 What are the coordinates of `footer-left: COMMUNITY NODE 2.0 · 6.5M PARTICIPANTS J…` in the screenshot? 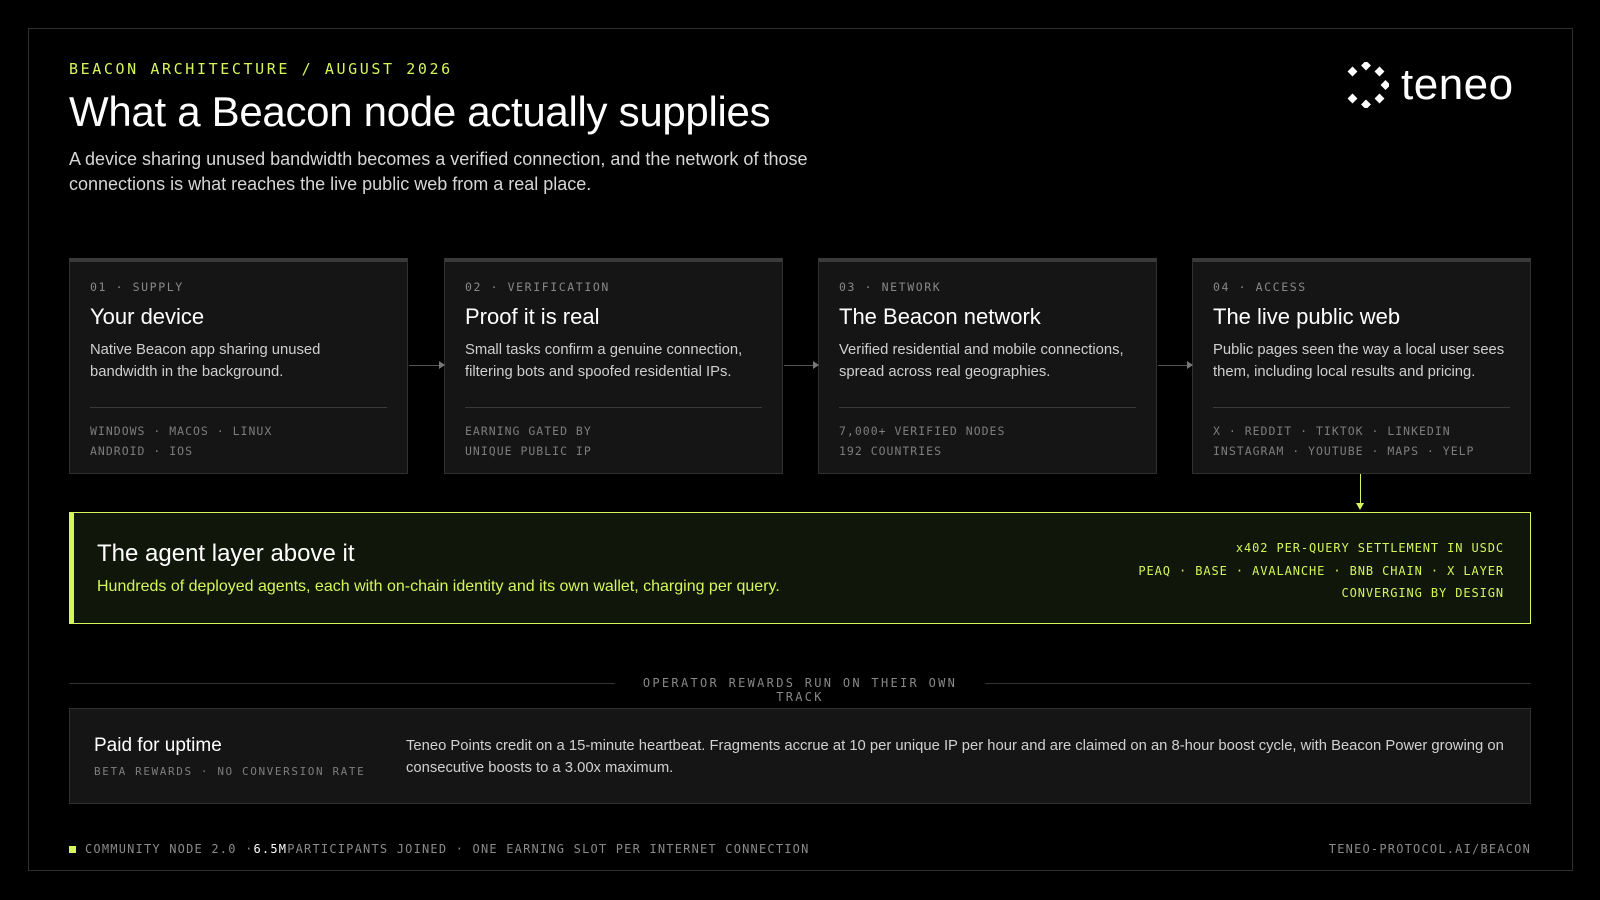 It's located at (439, 849).